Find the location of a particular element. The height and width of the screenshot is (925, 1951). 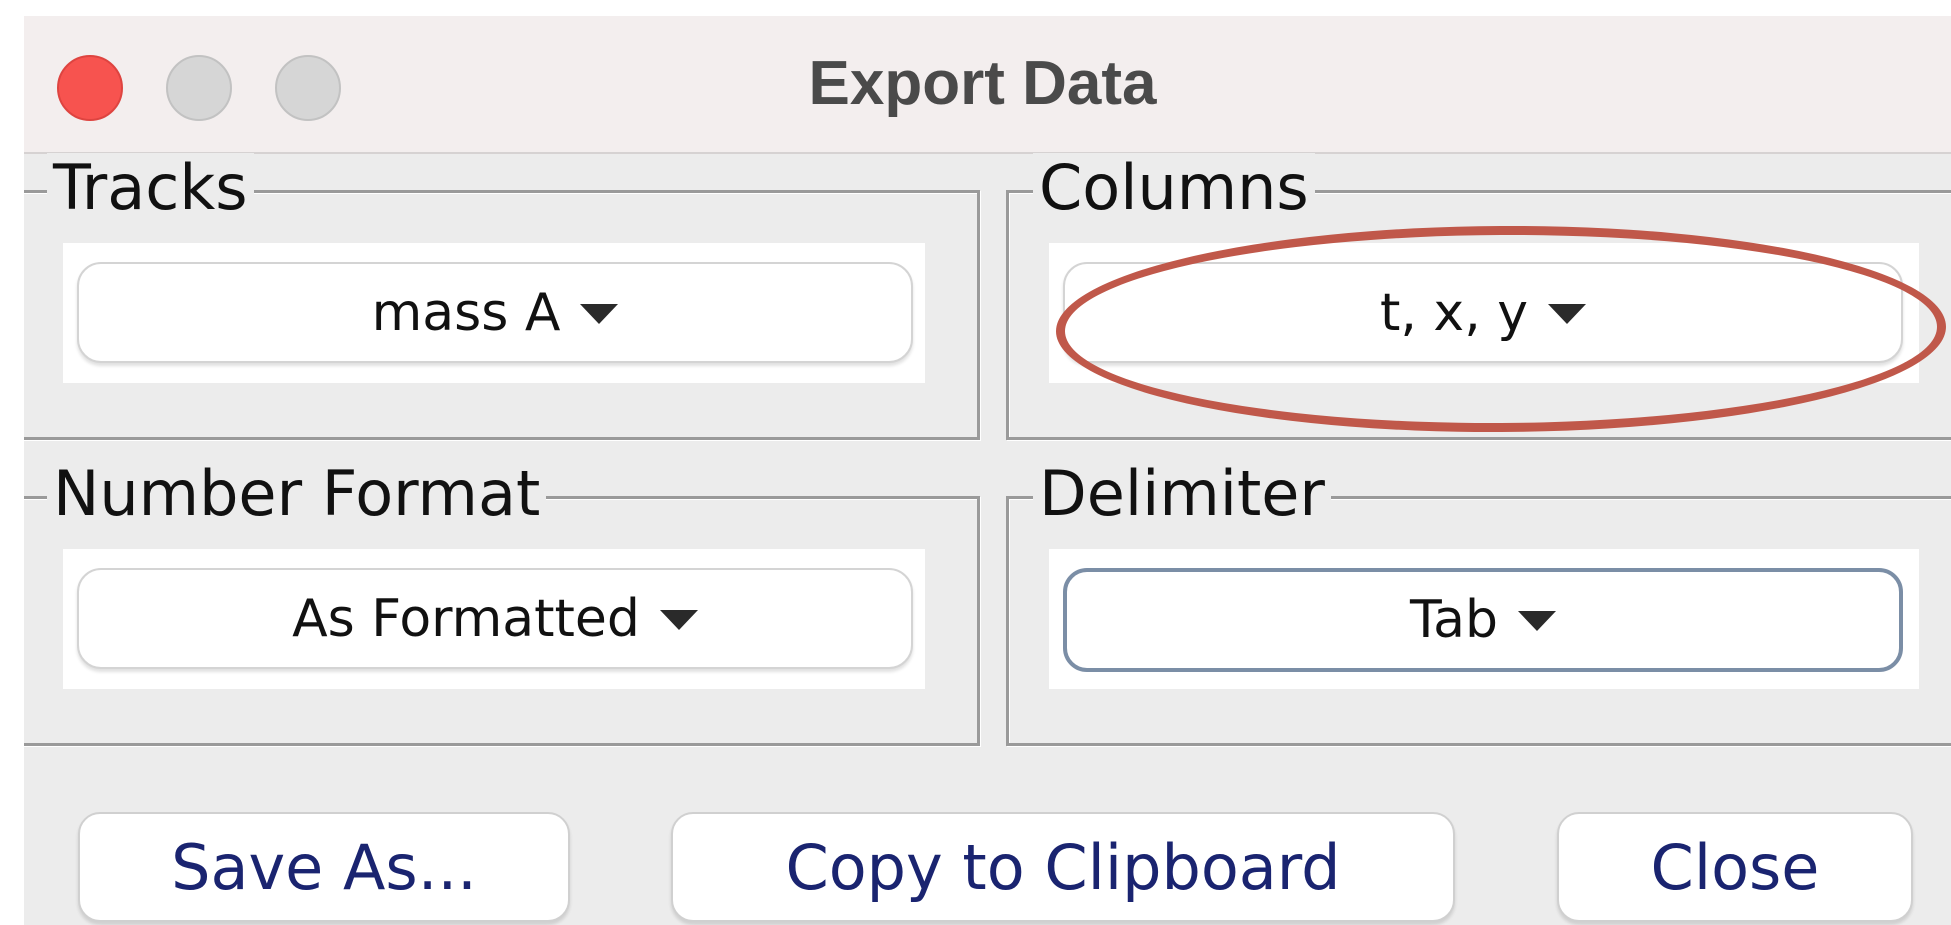

tracks-well: mass A is located at coordinates (494, 313).